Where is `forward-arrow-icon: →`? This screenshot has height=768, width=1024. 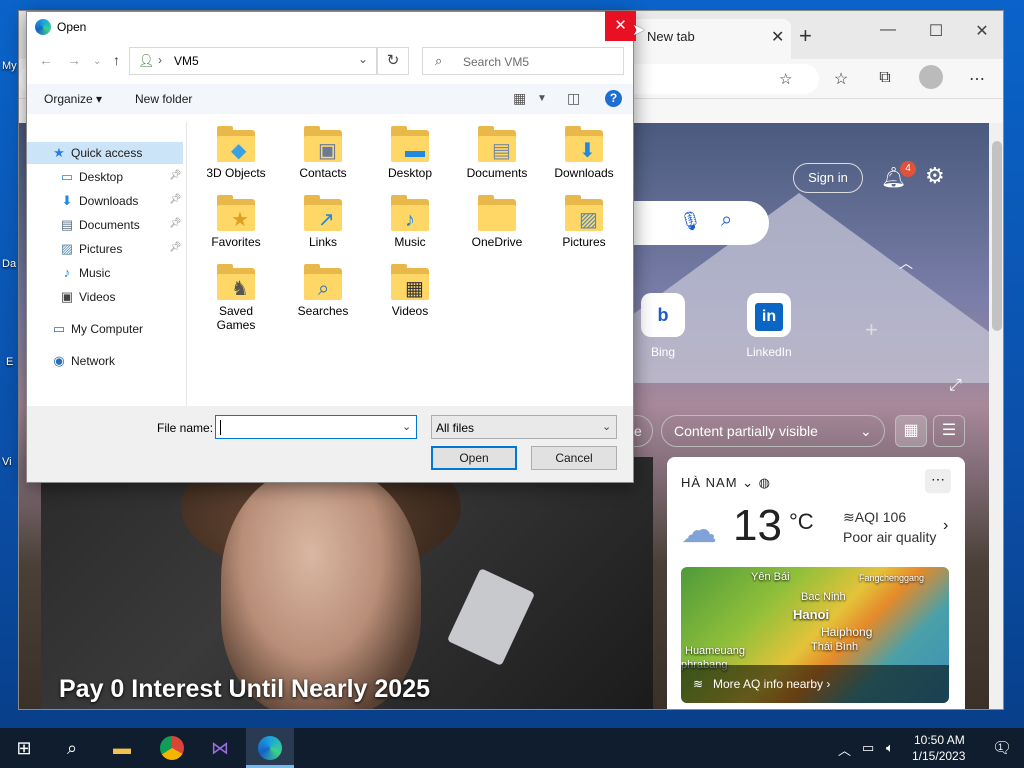
forward-arrow-icon: → is located at coordinates (74, 60).